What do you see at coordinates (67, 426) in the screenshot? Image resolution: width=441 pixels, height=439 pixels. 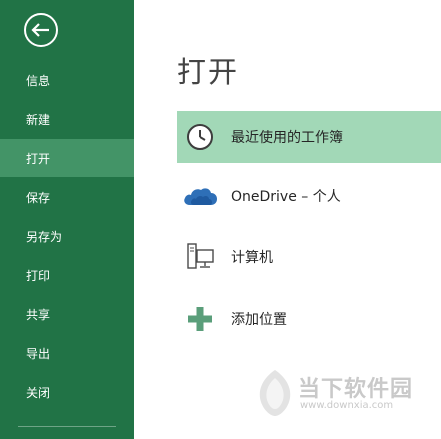 I see `sidebar-divider` at bounding box center [67, 426].